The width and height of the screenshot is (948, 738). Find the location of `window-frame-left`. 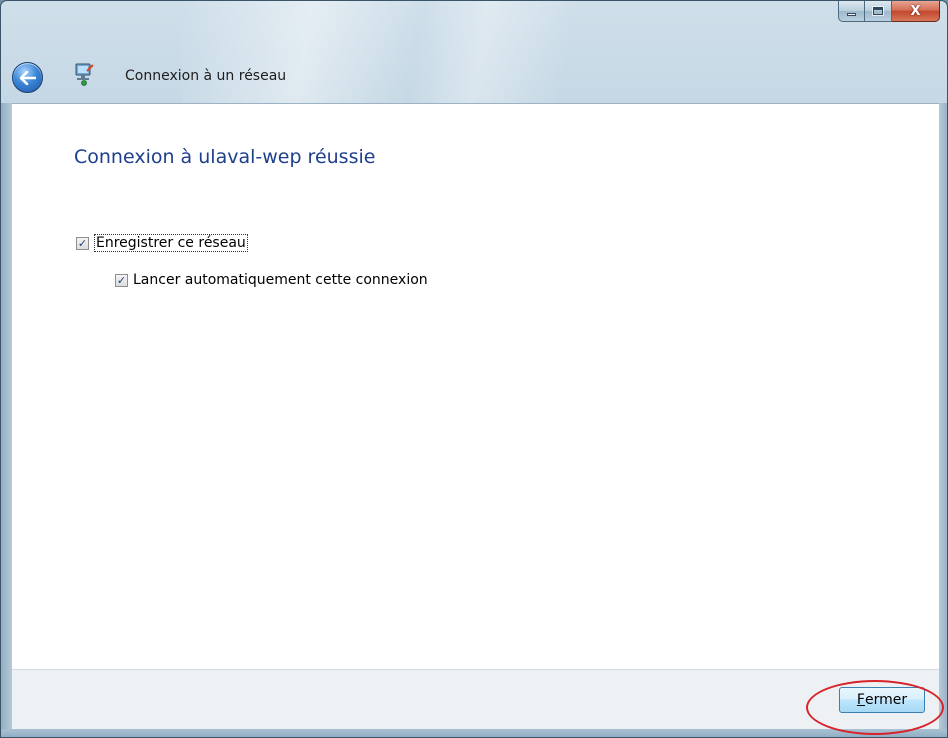

window-frame-left is located at coordinates (6, 416).